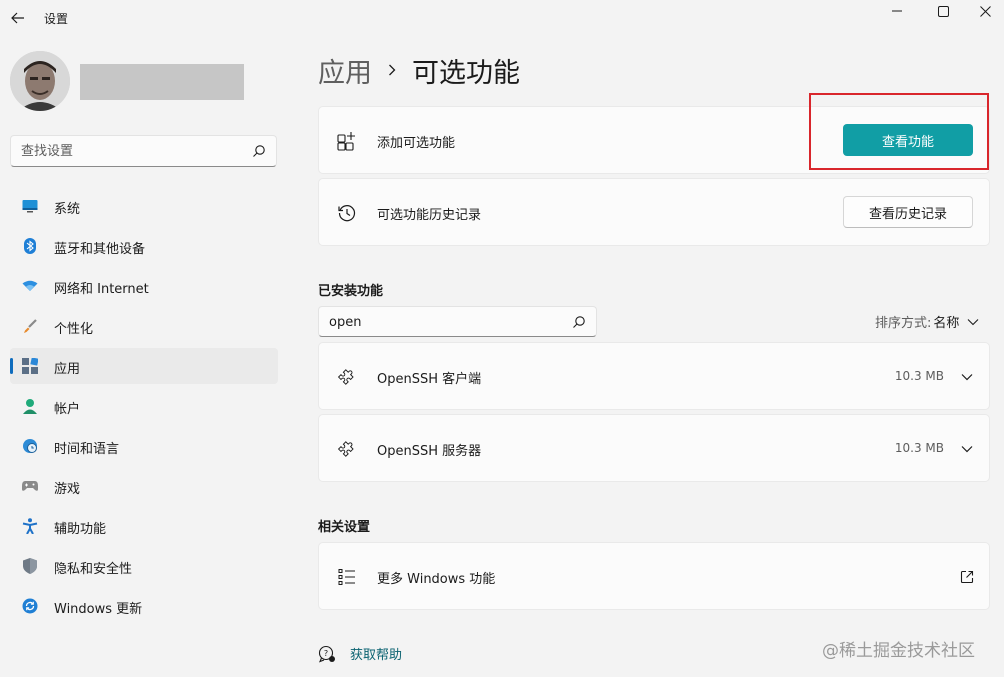 Image resolution: width=1004 pixels, height=677 pixels. What do you see at coordinates (30, 326) in the screenshot?
I see `brush-icon` at bounding box center [30, 326].